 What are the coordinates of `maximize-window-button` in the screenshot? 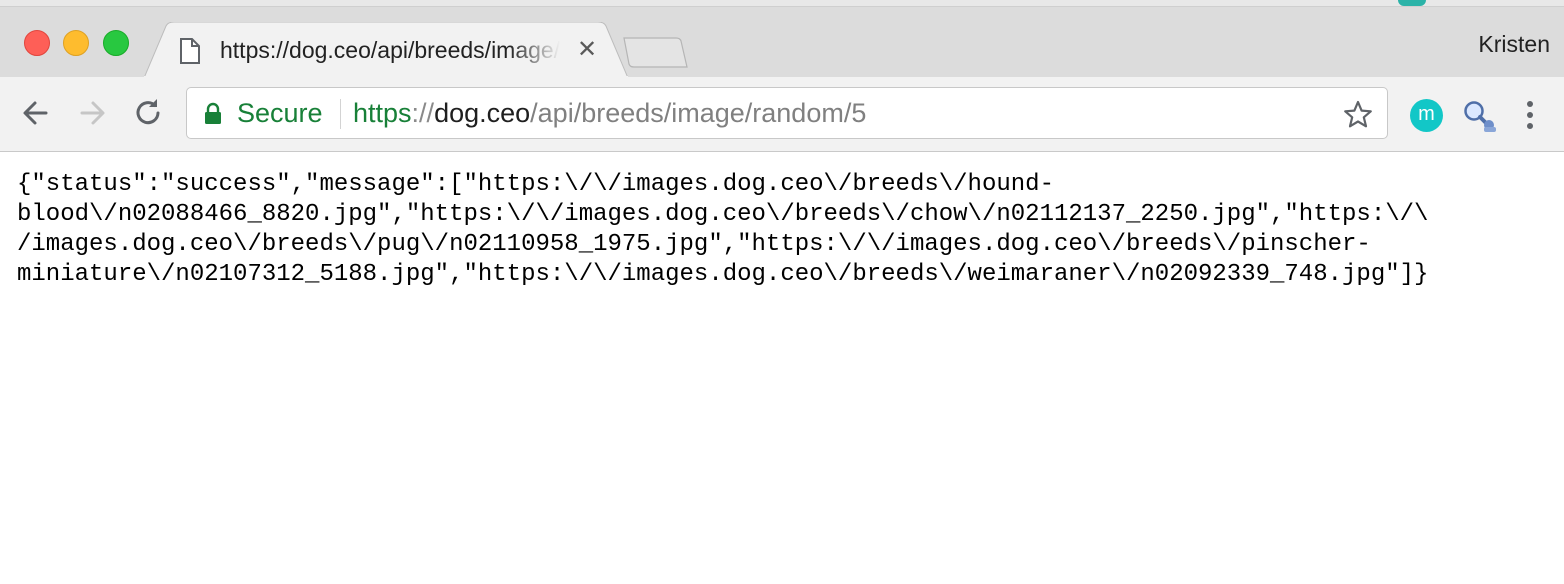 It's located at (116, 43).